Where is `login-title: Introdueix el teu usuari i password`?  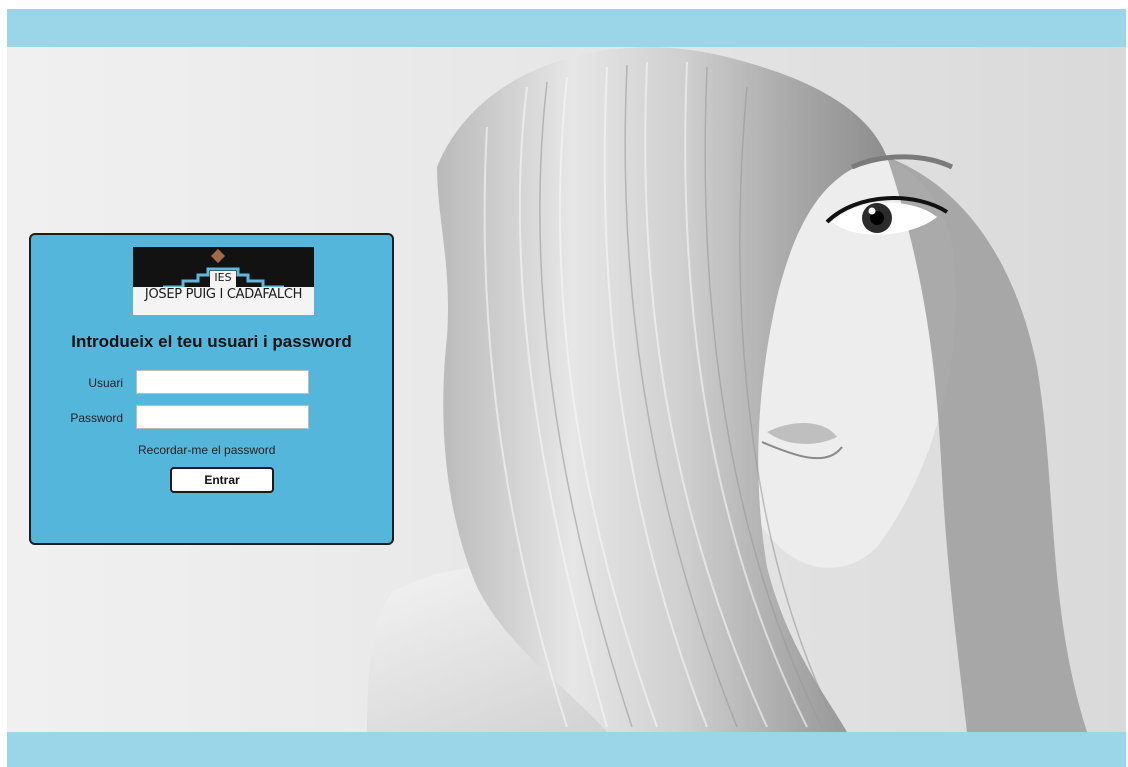
login-title: Introdueix el teu usuari i password is located at coordinates (211, 341).